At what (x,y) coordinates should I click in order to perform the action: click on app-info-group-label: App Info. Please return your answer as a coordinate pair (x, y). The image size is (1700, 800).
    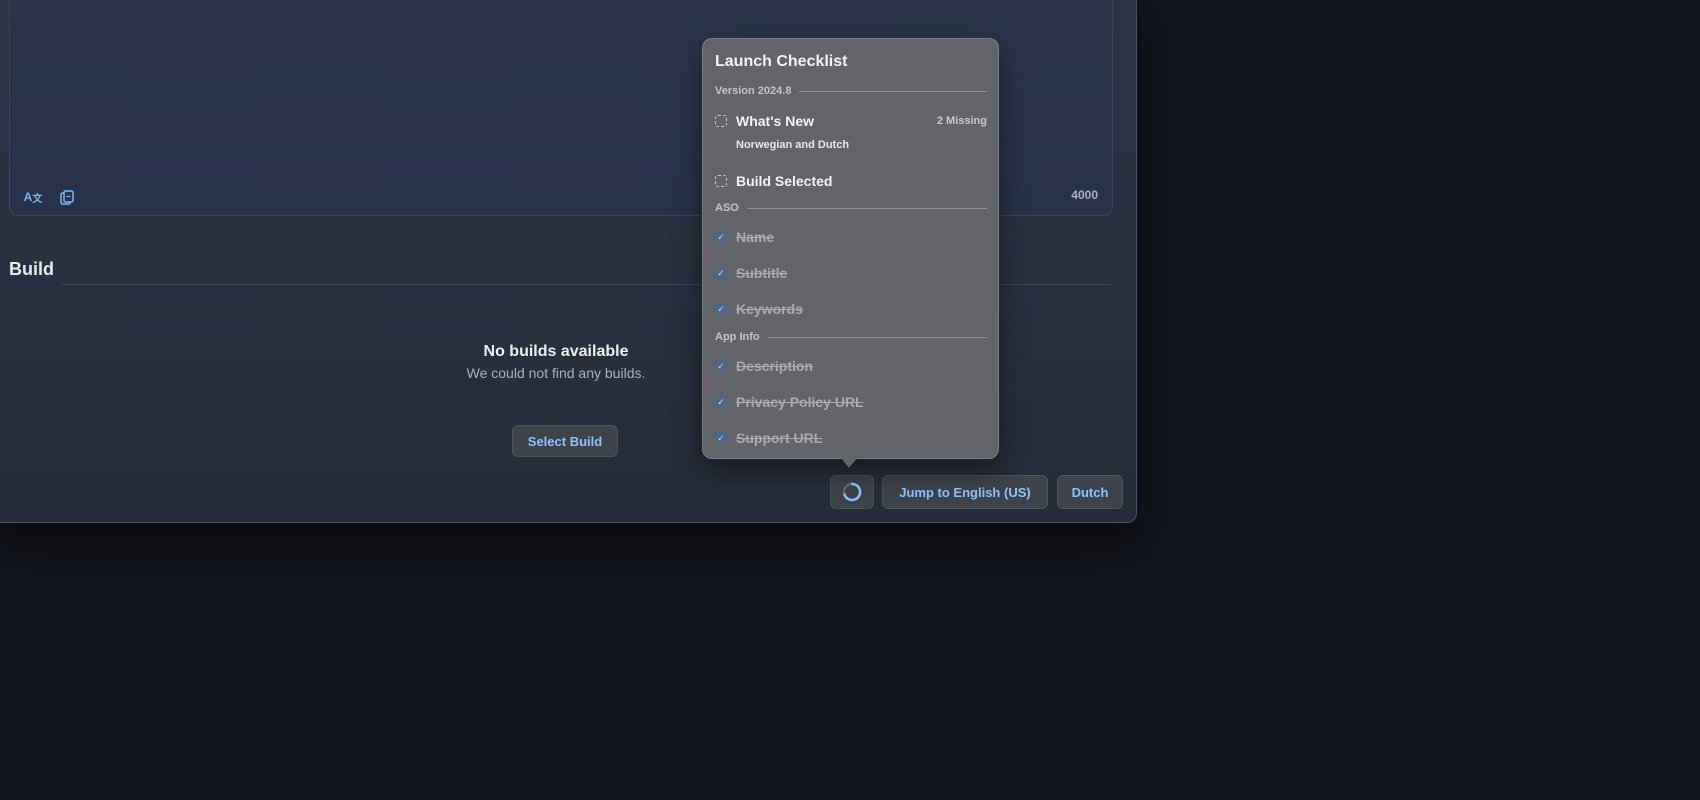
    Looking at the image, I should click on (851, 337).